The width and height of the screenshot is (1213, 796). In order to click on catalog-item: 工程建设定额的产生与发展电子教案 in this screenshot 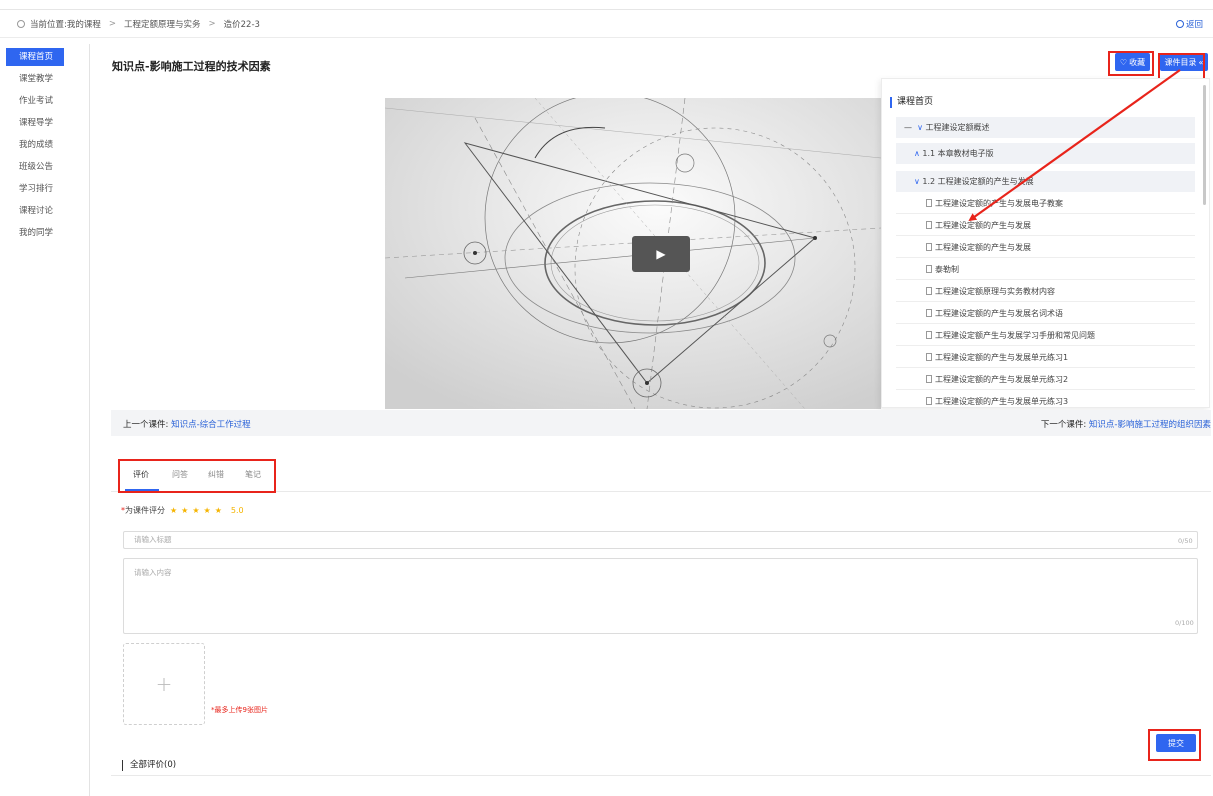, I will do `click(1045, 203)`.